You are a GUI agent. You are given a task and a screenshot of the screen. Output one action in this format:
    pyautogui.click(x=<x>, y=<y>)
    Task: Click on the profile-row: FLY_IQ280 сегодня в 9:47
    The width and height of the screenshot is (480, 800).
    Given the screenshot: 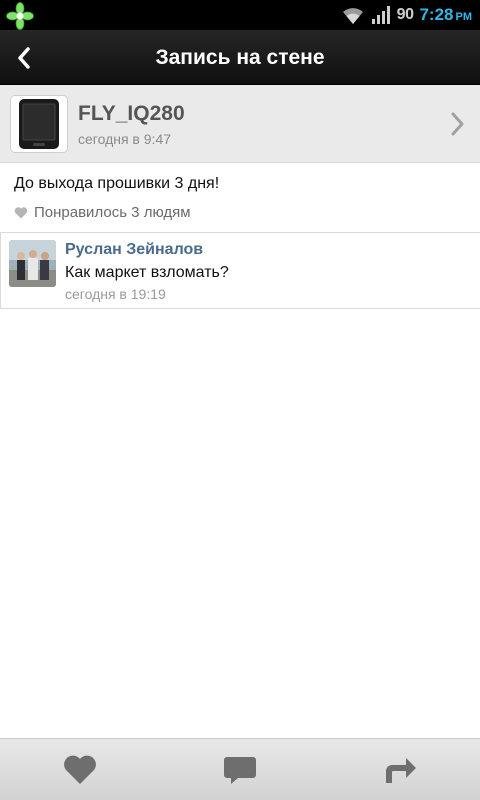 What is the action you would take?
    pyautogui.click(x=240, y=124)
    